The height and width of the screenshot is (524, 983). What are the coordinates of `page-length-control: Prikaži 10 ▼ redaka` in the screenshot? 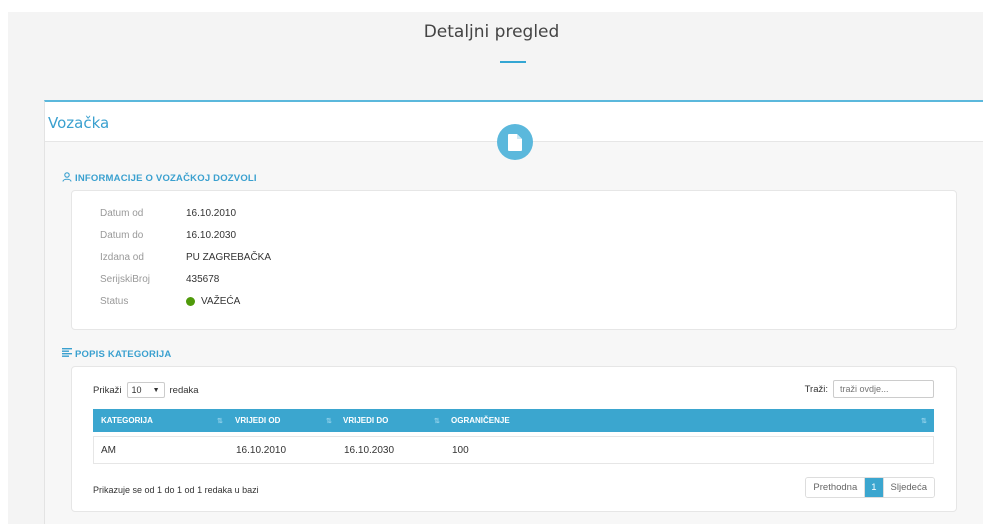 It's located at (146, 390).